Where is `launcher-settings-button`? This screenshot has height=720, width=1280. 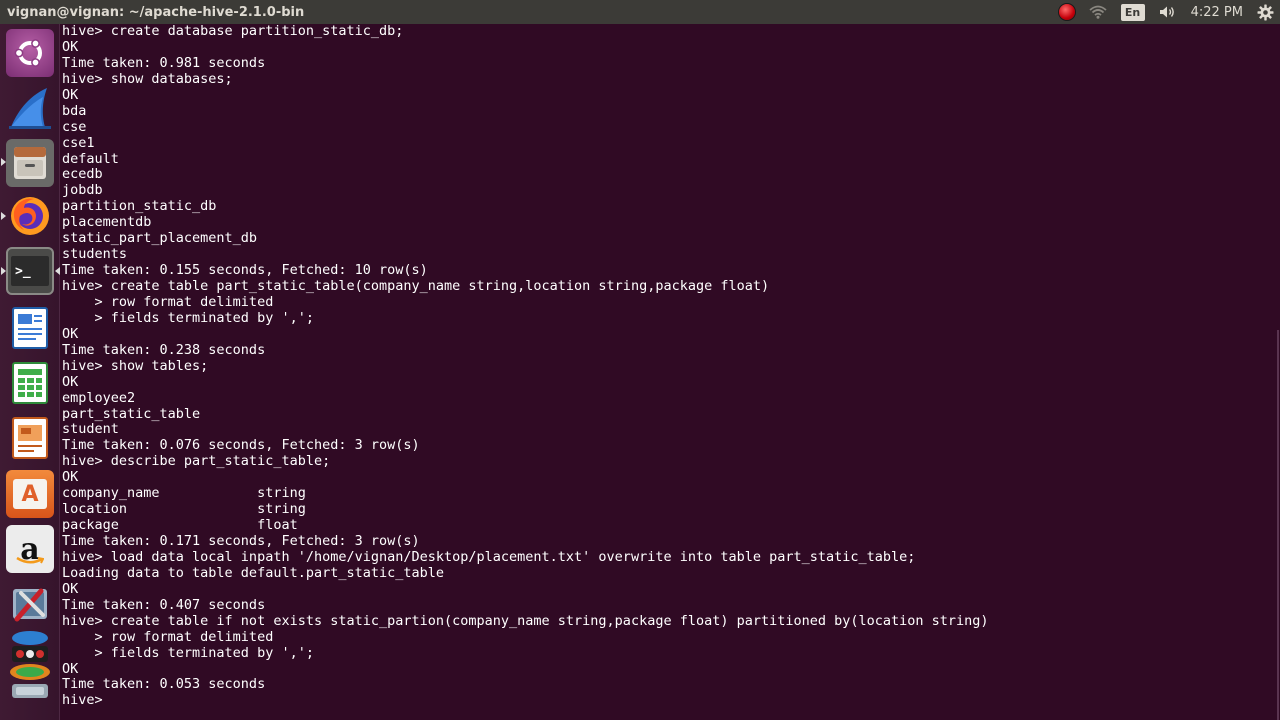
launcher-settings-button is located at coordinates (30, 604).